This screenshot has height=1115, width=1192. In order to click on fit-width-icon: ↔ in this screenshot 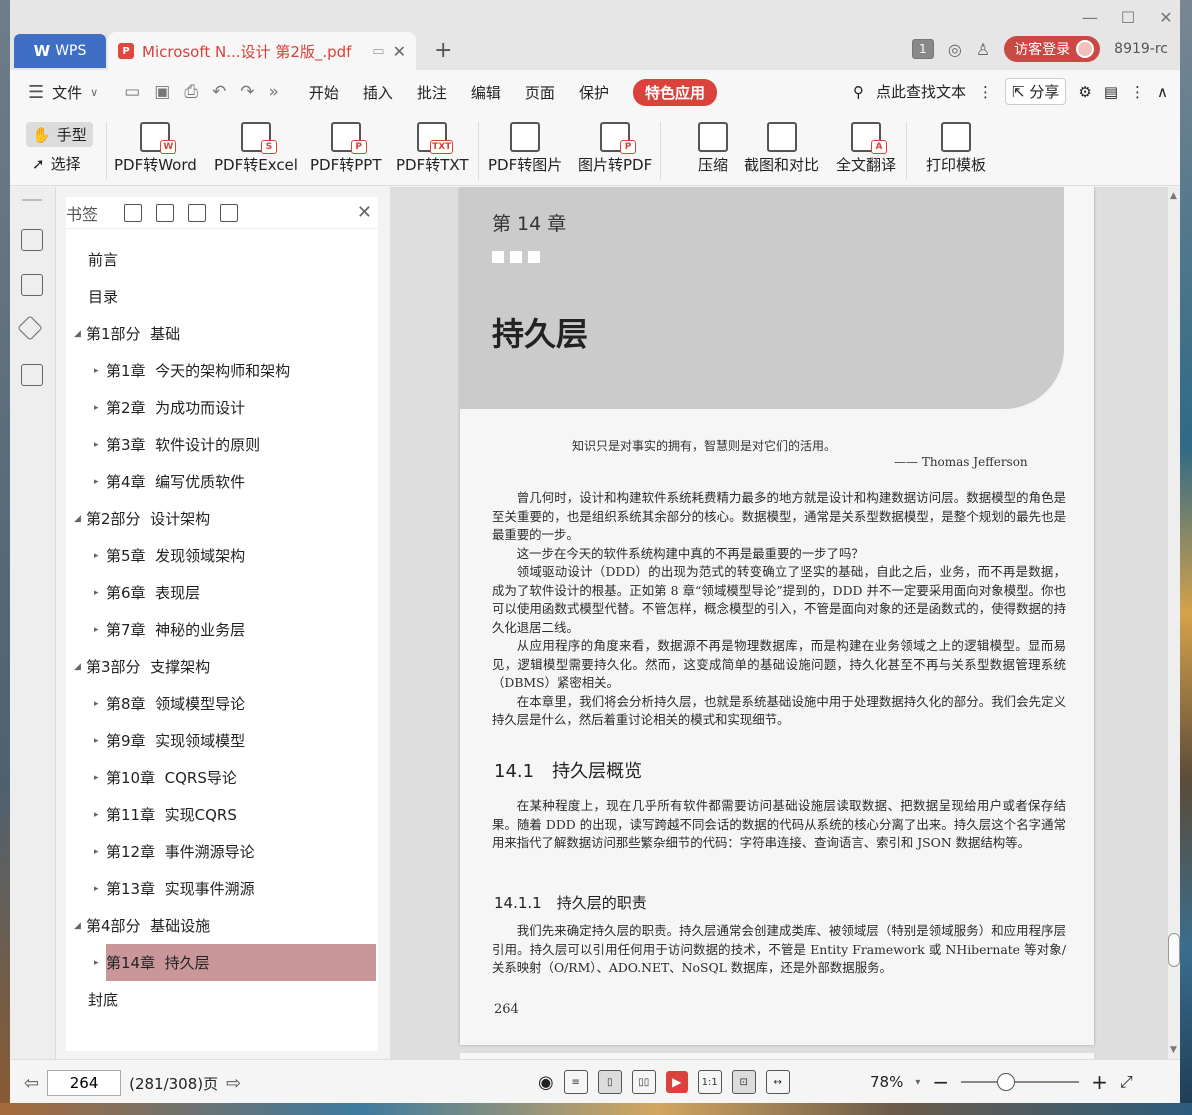, I will do `click(777, 1082)`.